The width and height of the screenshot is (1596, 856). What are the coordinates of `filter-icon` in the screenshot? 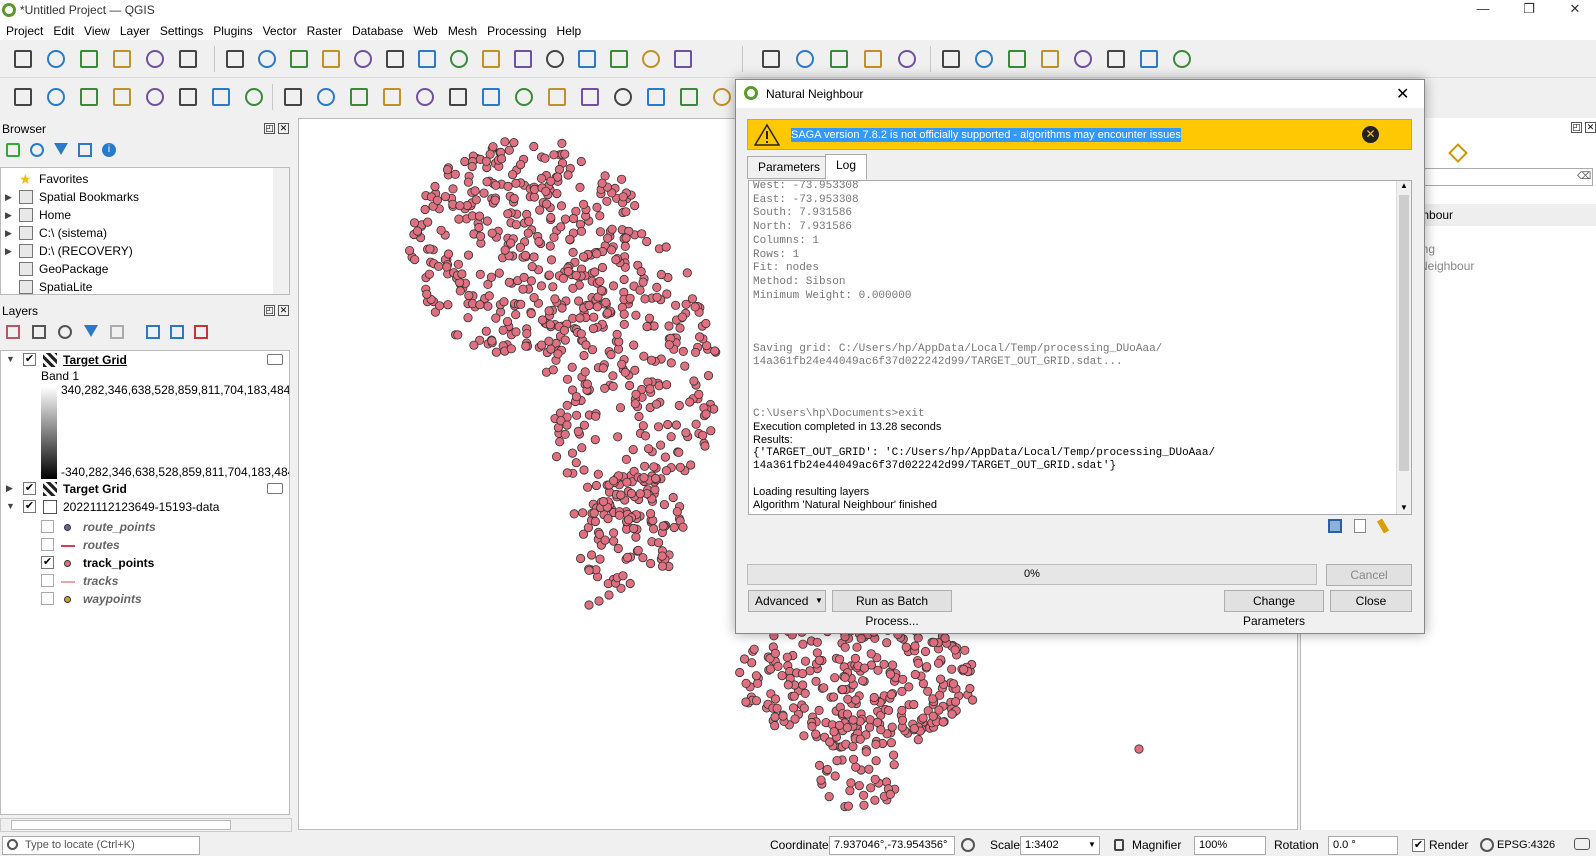 It's located at (61, 149).